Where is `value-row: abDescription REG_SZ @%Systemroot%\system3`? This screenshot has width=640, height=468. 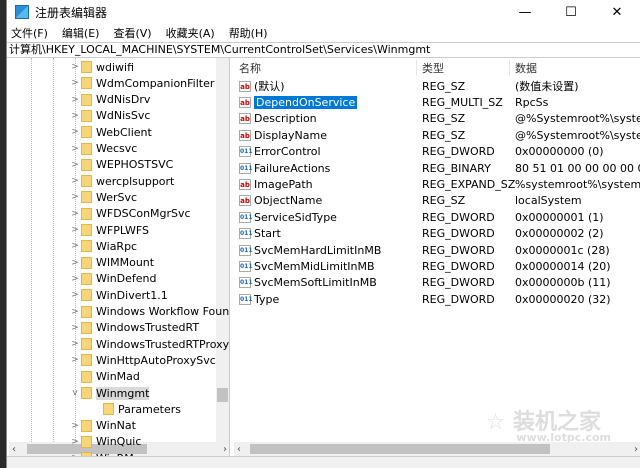 value-row: abDescription REG_SZ @%Systemroot%\system3 is located at coordinates (437, 119).